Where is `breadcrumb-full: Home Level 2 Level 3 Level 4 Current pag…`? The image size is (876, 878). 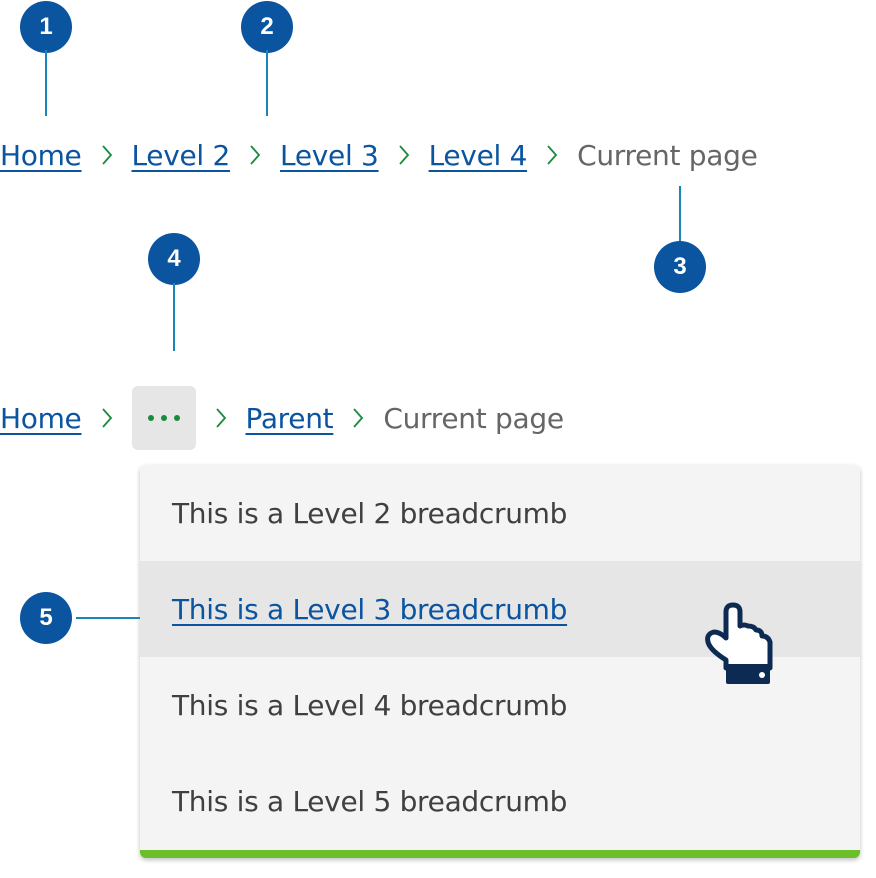 breadcrumb-full: Home Level 2 Level 3 Level 4 Current pag… is located at coordinates (379, 155).